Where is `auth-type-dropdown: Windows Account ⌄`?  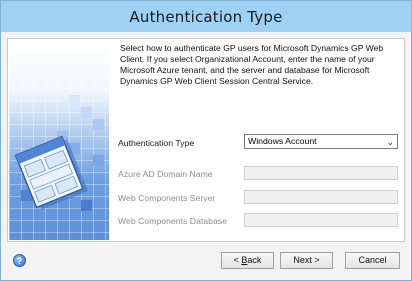 auth-type-dropdown: Windows Account ⌄ is located at coordinates (321, 141).